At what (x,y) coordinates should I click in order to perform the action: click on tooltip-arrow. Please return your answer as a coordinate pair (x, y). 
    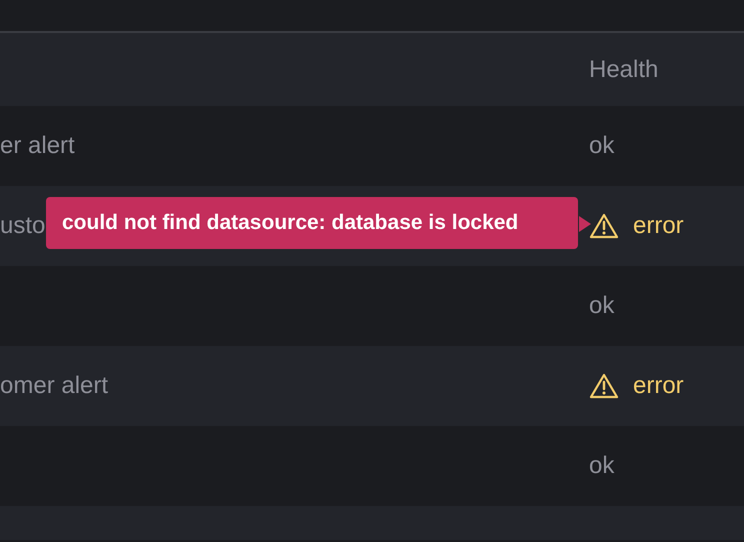
    Looking at the image, I should click on (585, 224).